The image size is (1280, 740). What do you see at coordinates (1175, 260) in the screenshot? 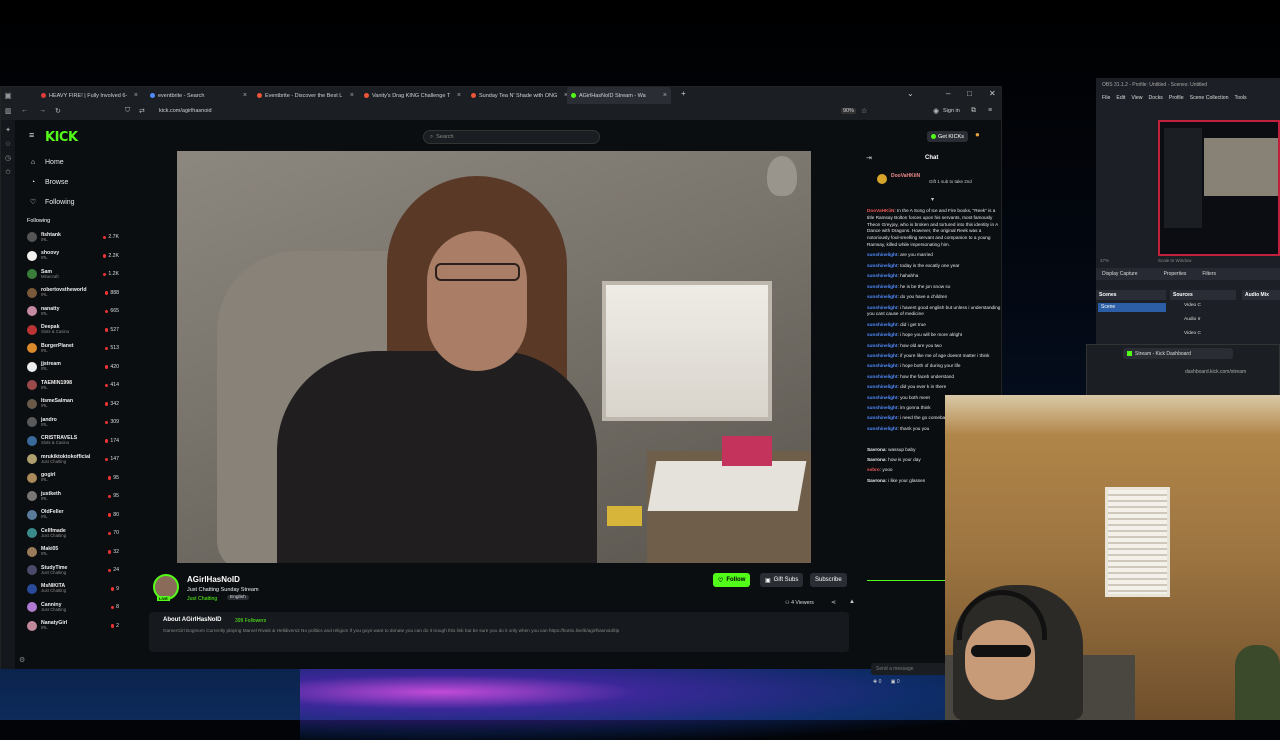
I see `obs-scale: Scale to Window` at bounding box center [1175, 260].